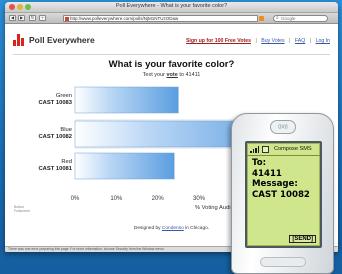  Describe the element at coordinates (293, 149) in the screenshot. I see `sms-title: Compose SMS` at that location.